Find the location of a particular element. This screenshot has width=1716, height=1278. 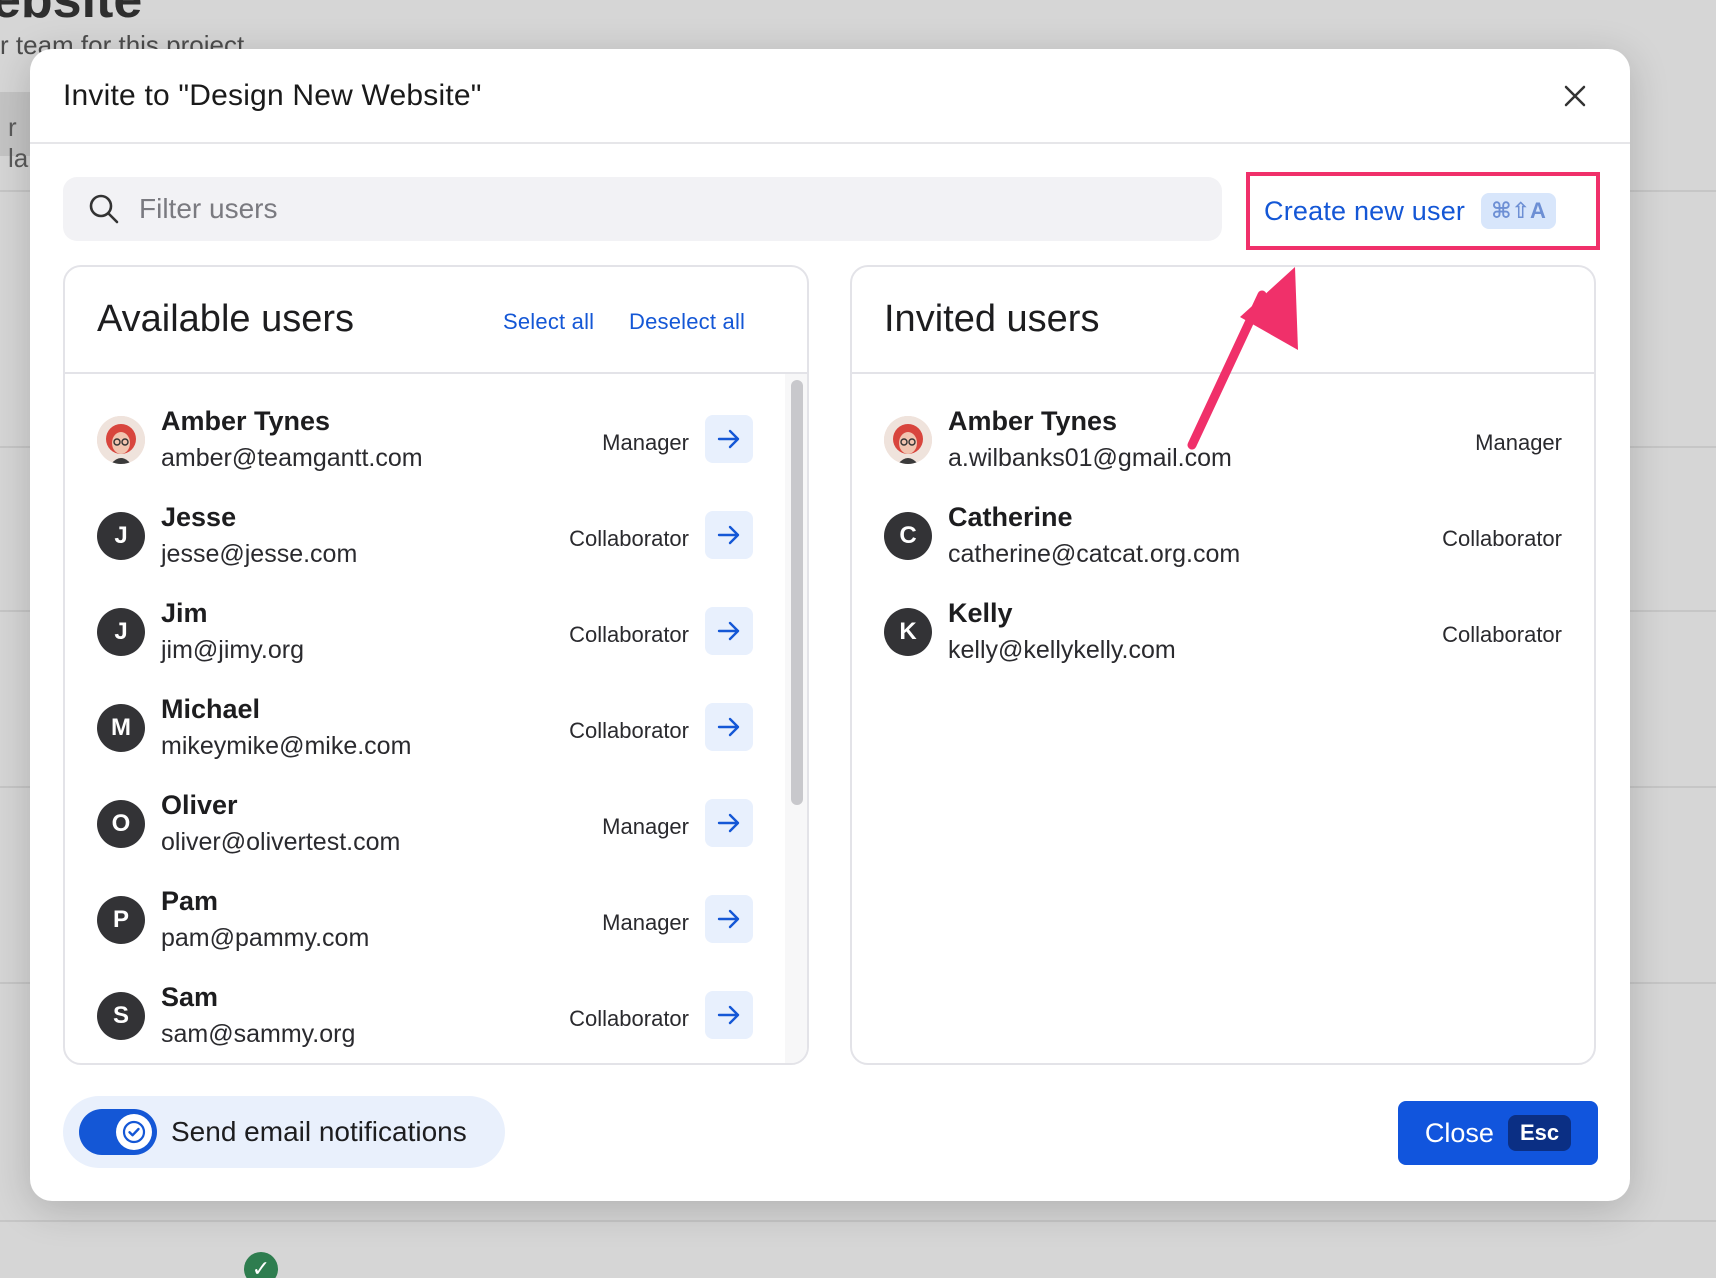

user-row: M Michael mikeymike@mike.com Collaborator is located at coordinates (436, 728).